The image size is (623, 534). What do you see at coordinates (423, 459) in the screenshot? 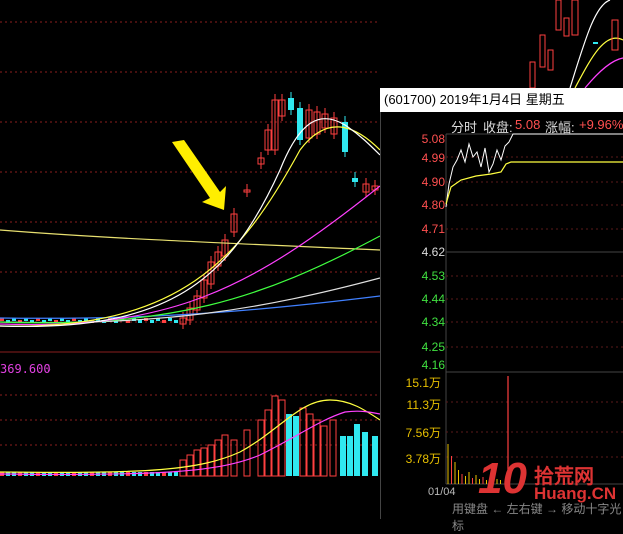
I see `volume-tick: 3.78万` at bounding box center [423, 459].